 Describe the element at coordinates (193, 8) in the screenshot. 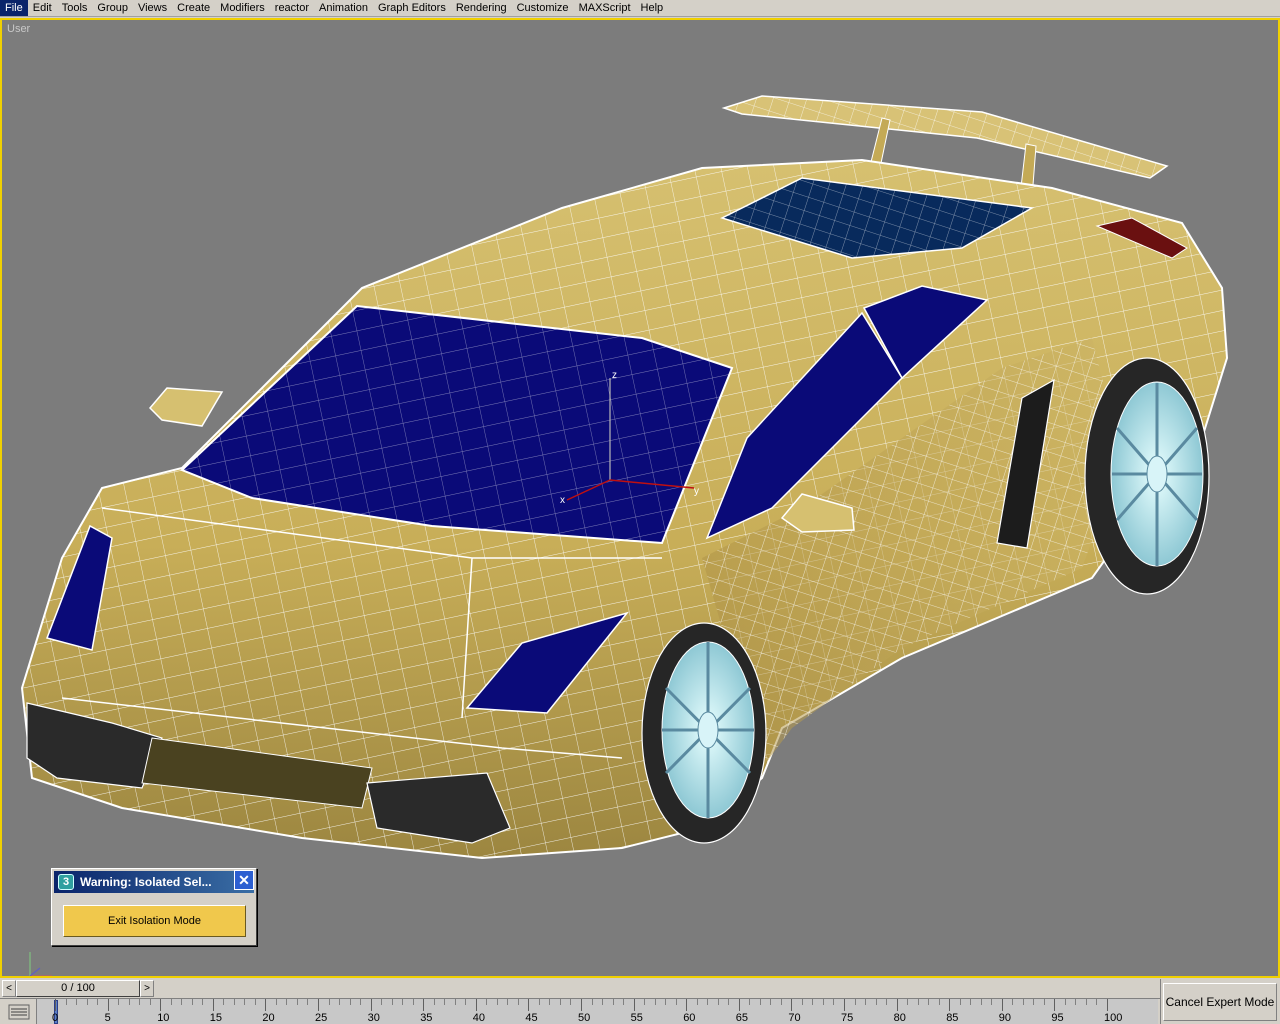

I see `menu-create: Create` at that location.